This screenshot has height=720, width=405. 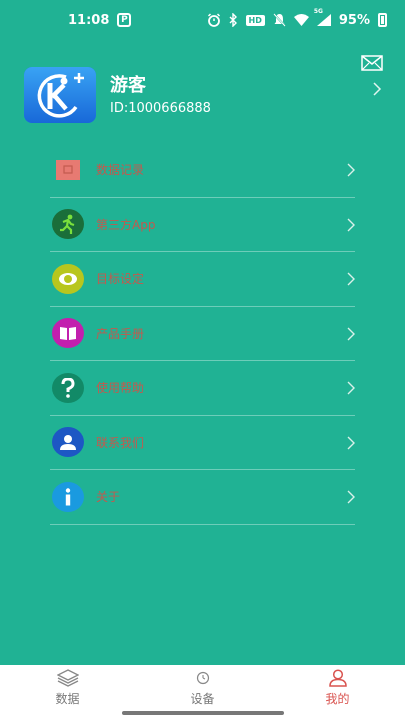 I want to click on network-type: 5G, so click(x=318, y=11).